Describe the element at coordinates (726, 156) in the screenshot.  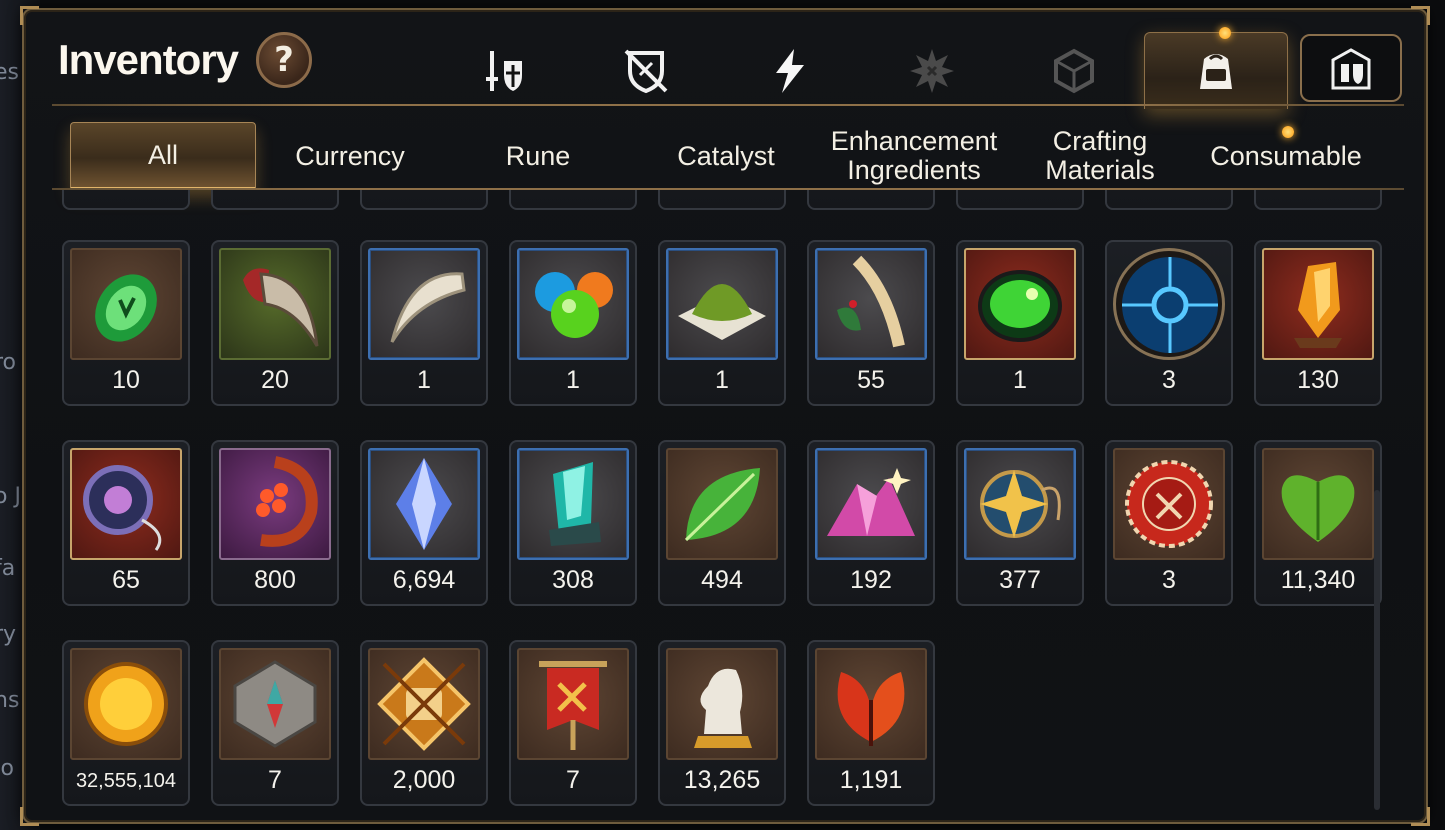
I see `subtab-catalyst: Catalyst` at that location.